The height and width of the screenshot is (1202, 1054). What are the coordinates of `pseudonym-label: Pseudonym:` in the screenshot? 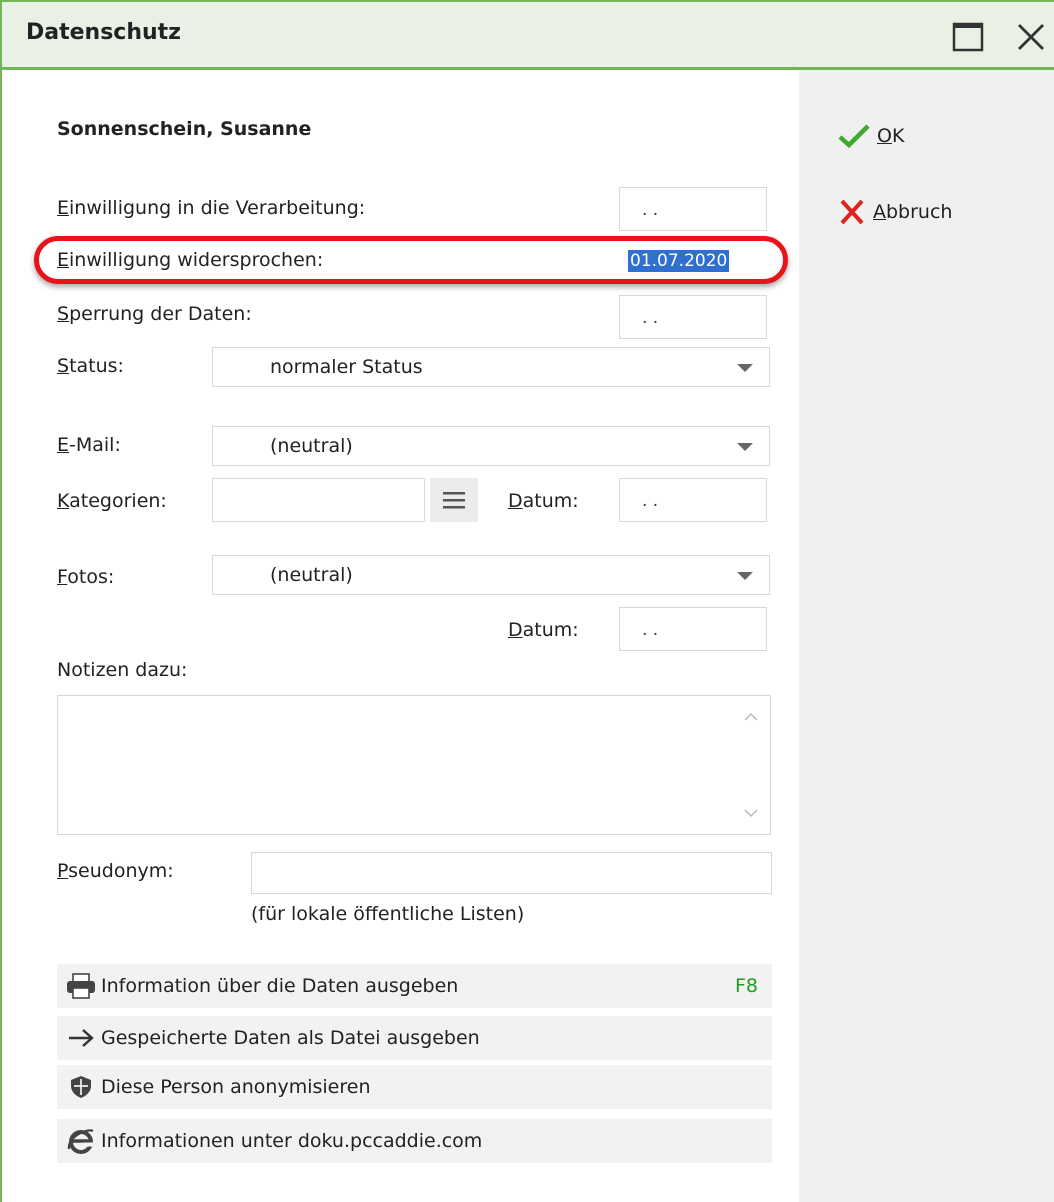 It's located at (115, 871).